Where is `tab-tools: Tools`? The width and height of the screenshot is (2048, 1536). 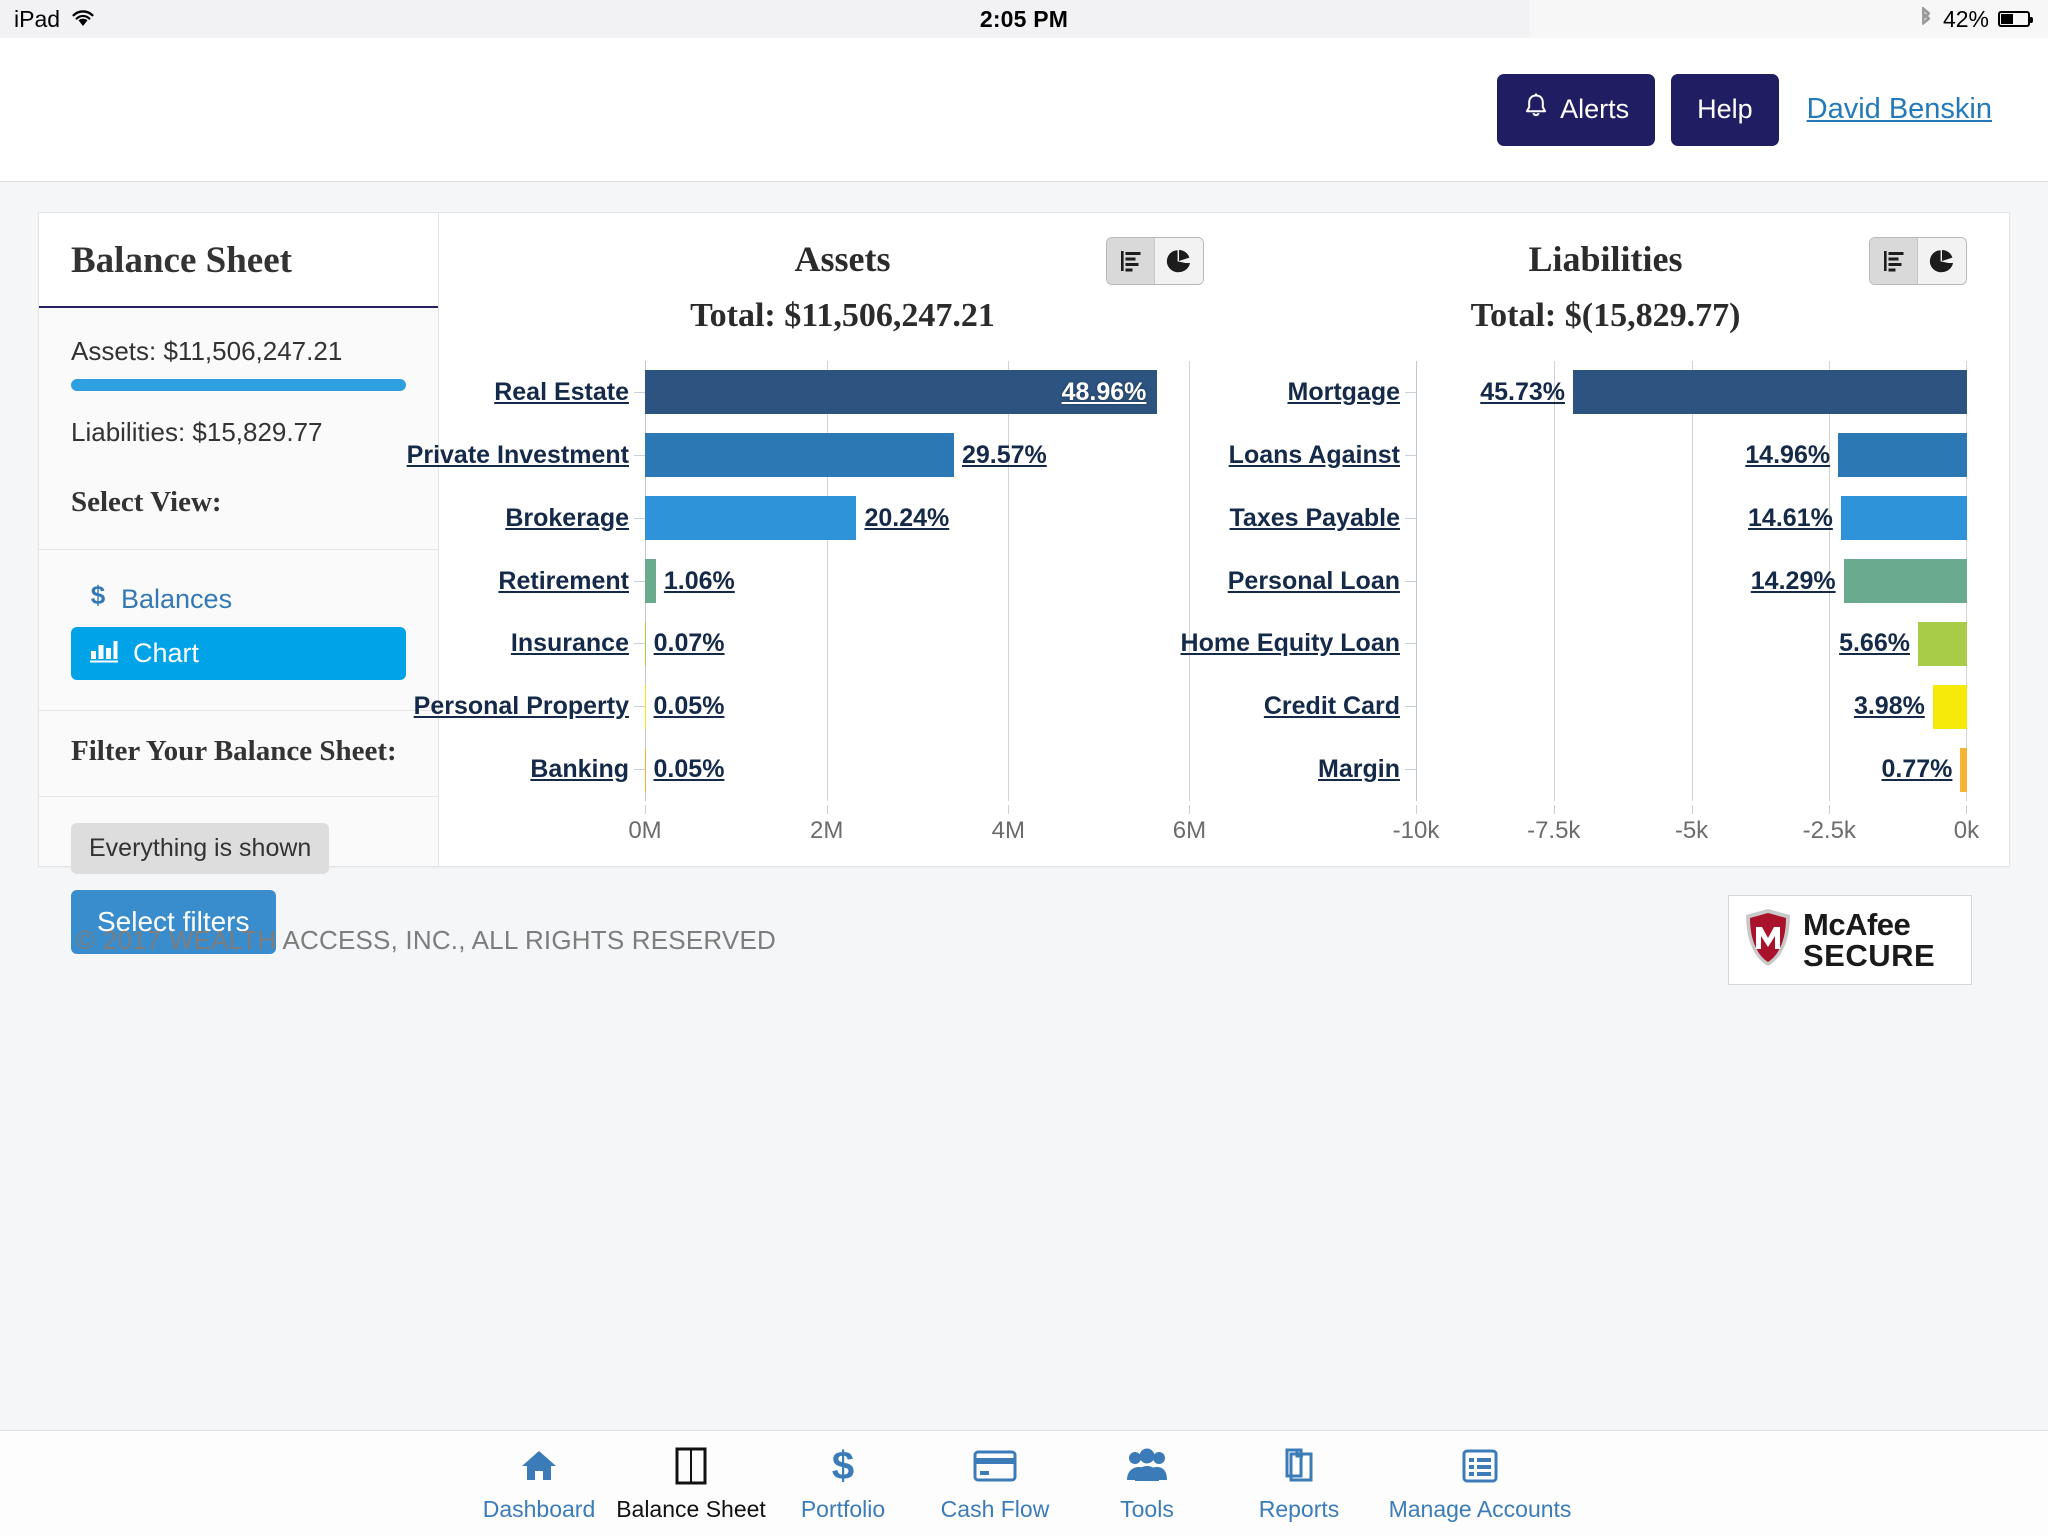
tab-tools: Tools is located at coordinates (1147, 1483).